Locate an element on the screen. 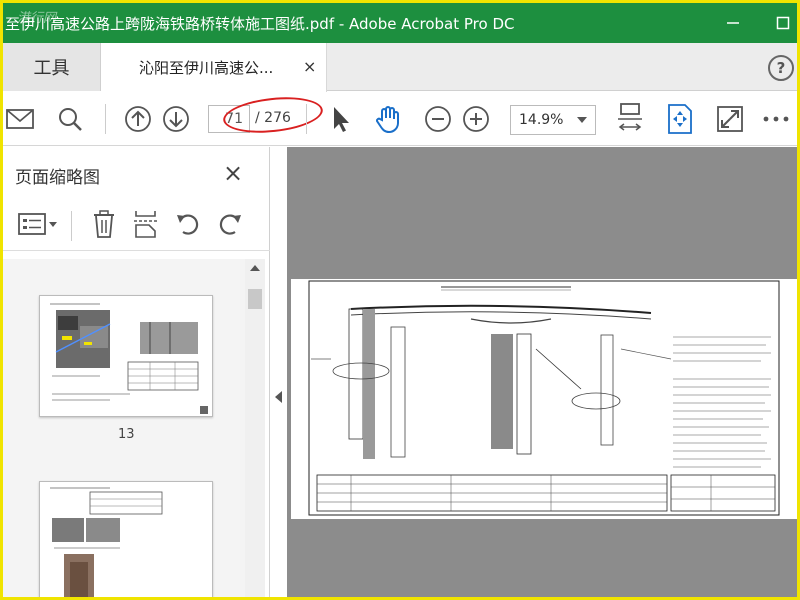 The height and width of the screenshot is (600, 800). tab-close-button: × is located at coordinates (309, 66).